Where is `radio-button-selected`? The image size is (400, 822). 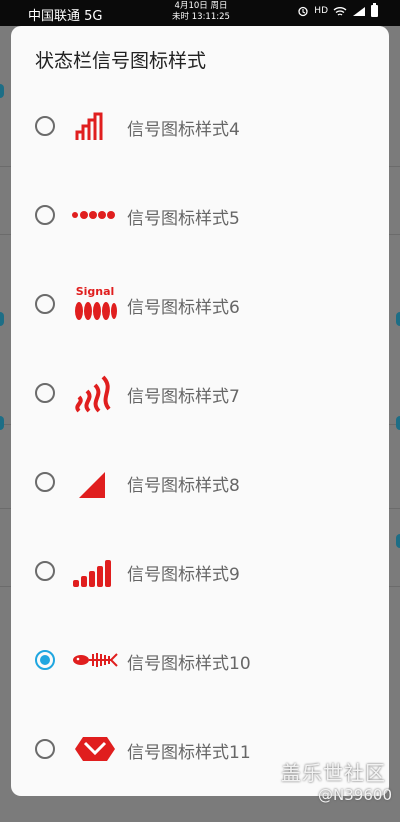
radio-button-selected is located at coordinates (45, 660).